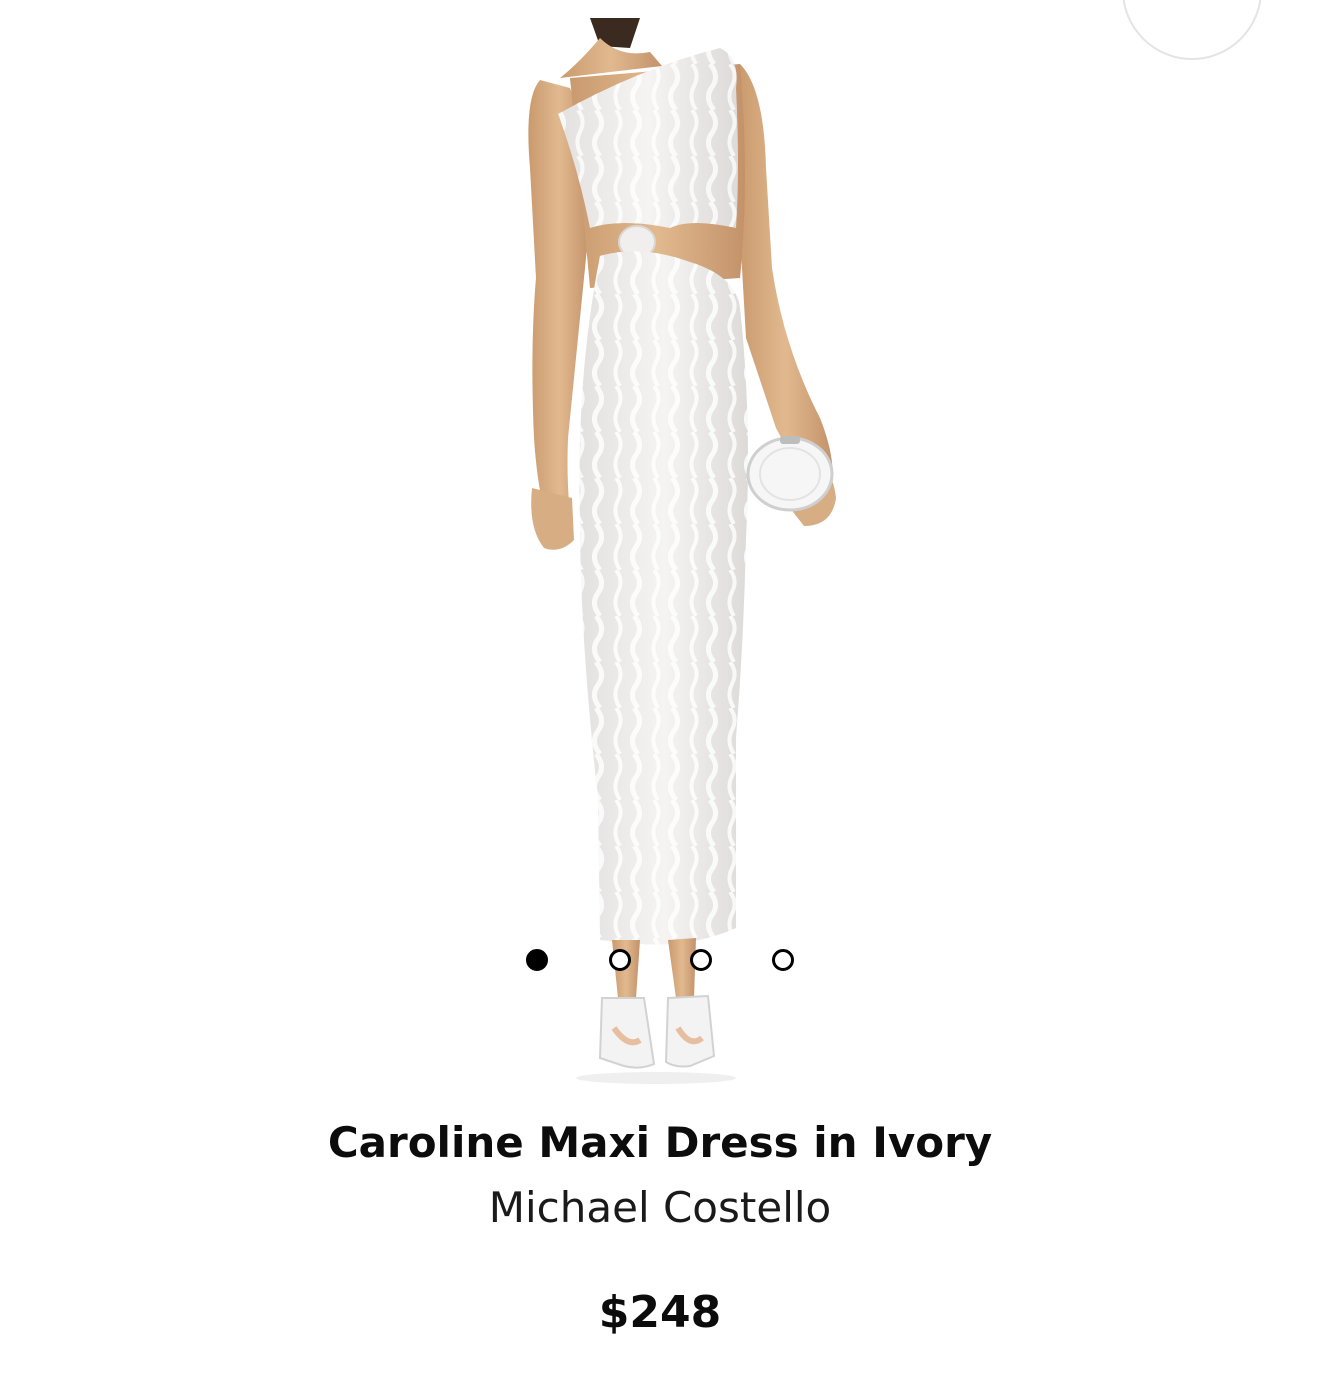 This screenshot has height=1379, width=1320. I want to click on carousel-pagination, so click(660, 961).